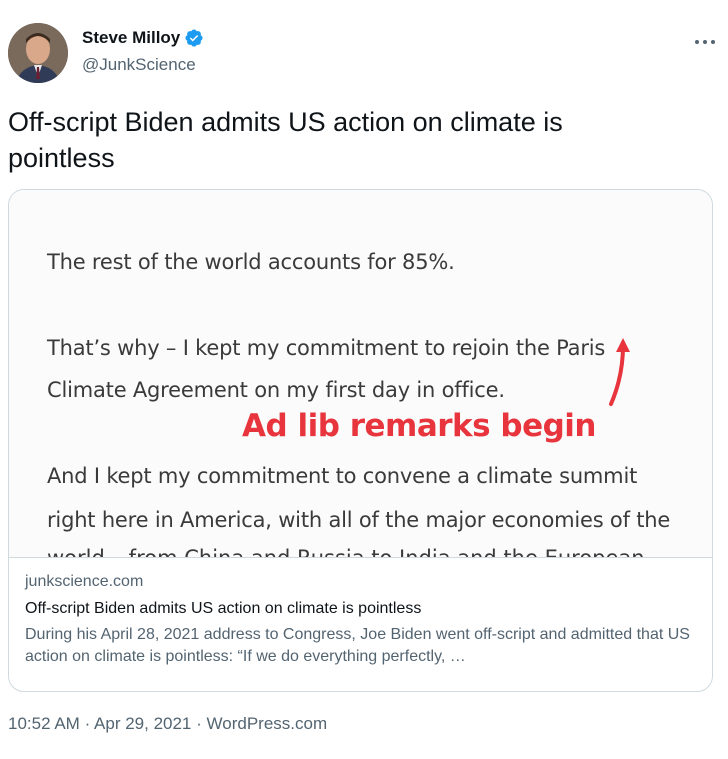 This screenshot has height=759, width=728. I want to click on avatar, so click(38, 53).